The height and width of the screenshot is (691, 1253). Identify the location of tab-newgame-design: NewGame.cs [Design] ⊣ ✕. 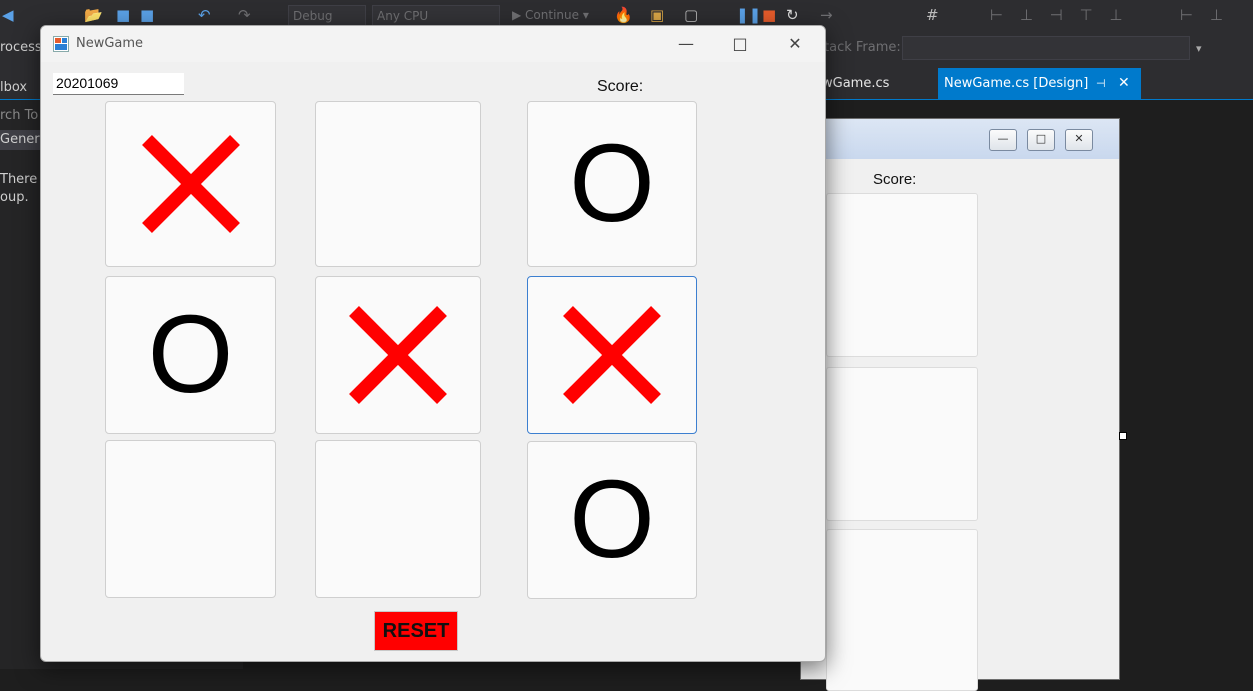
(1039, 83).